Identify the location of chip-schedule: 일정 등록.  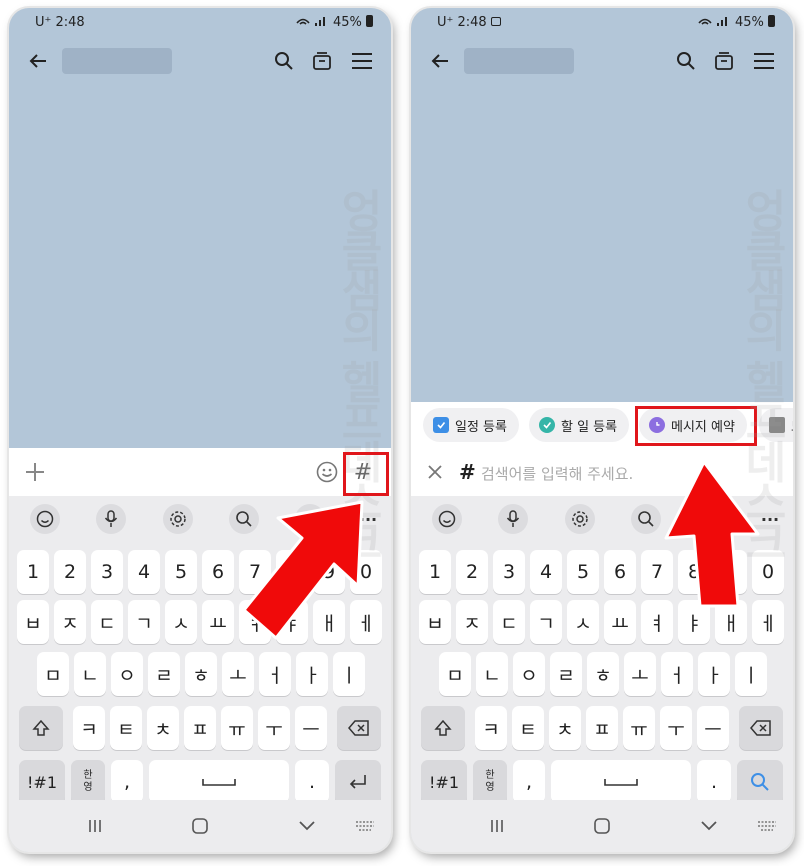
(471, 425).